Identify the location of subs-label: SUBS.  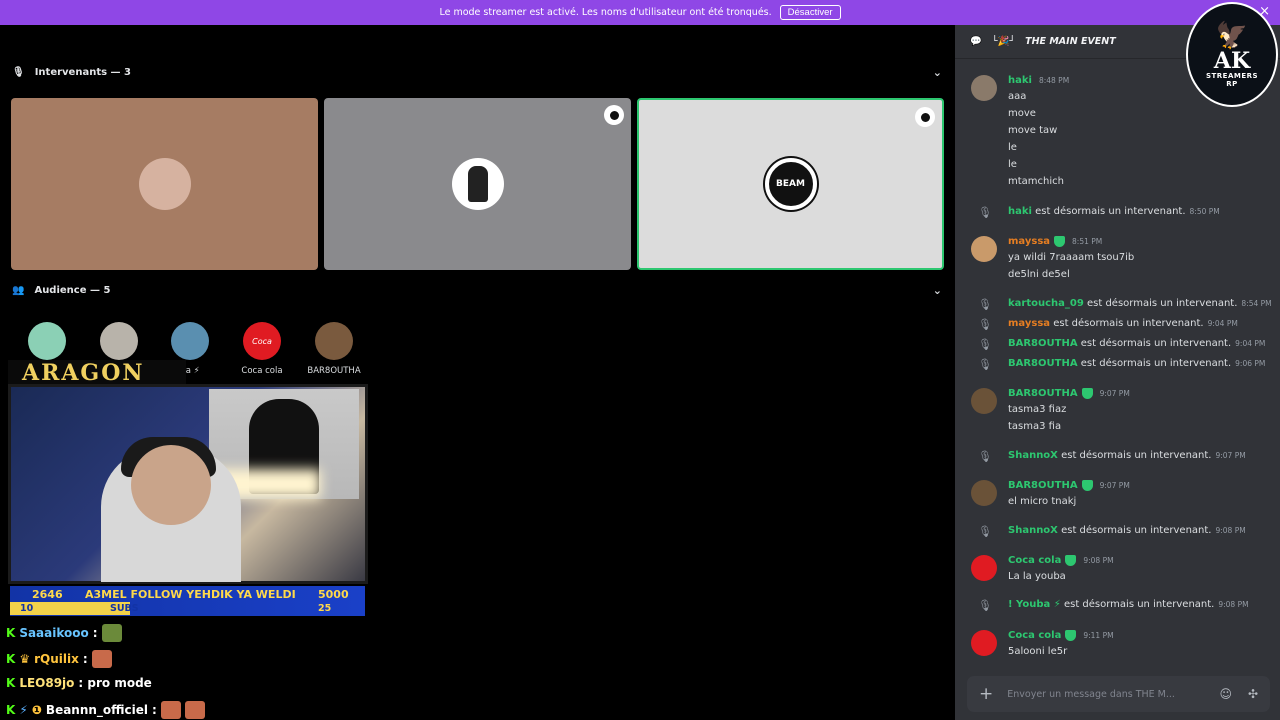
(124, 608).